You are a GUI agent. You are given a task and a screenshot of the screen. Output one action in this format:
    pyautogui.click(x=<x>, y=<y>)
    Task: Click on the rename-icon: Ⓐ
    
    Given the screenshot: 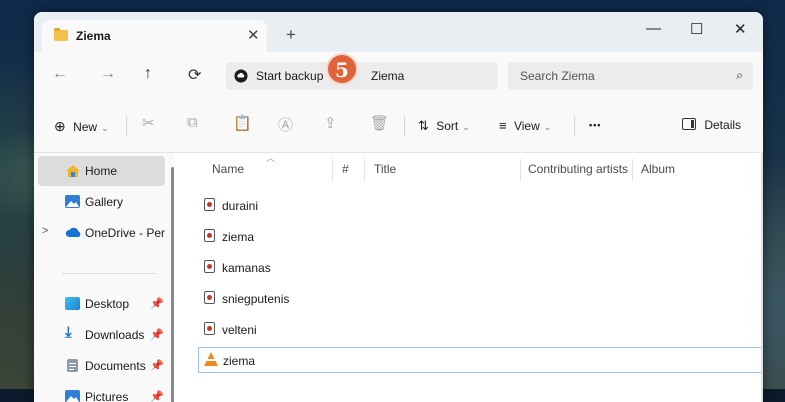 What is the action you would take?
    pyautogui.click(x=285, y=124)
    